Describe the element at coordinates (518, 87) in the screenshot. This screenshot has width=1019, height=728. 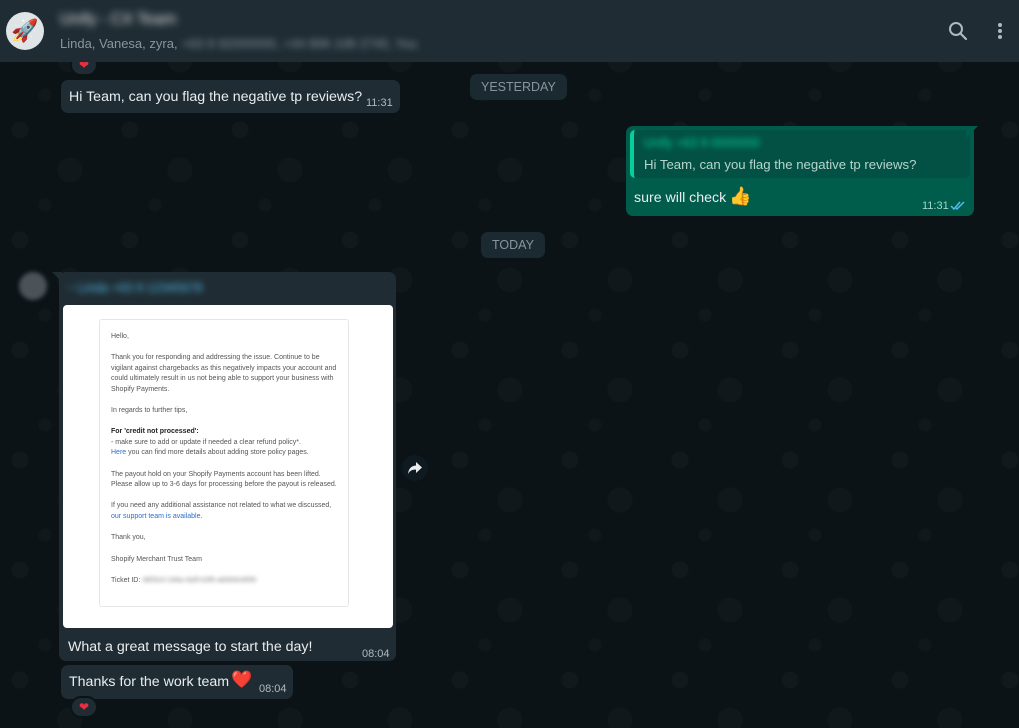
I see `date-separator-yesterday: YESTERDAY` at that location.